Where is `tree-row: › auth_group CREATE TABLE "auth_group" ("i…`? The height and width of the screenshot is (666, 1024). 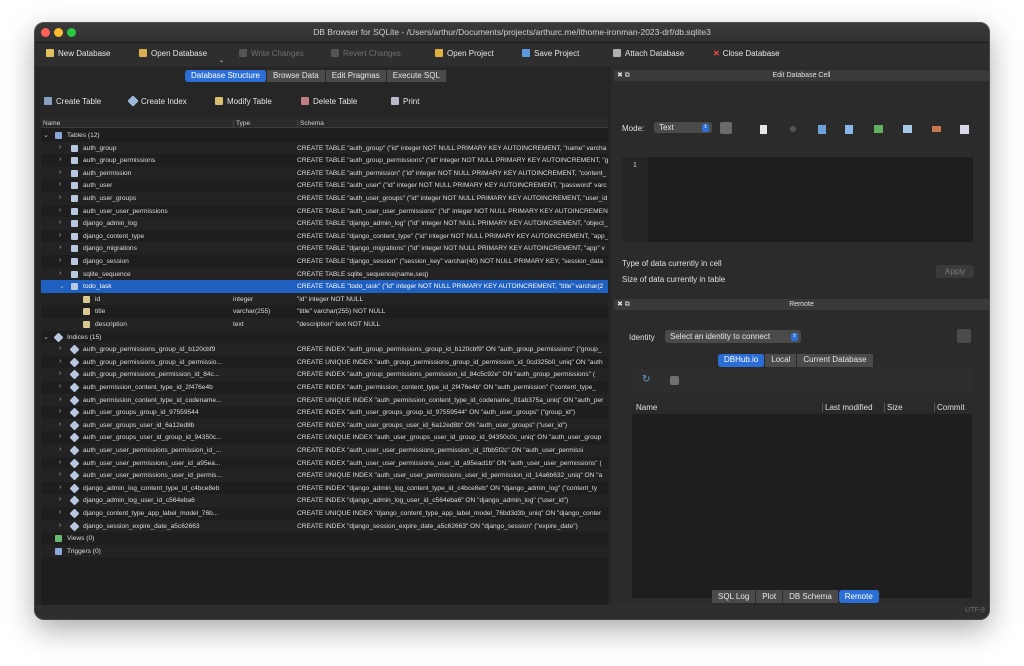 tree-row: › auth_group CREATE TABLE "auth_group" ("i… is located at coordinates (324, 148).